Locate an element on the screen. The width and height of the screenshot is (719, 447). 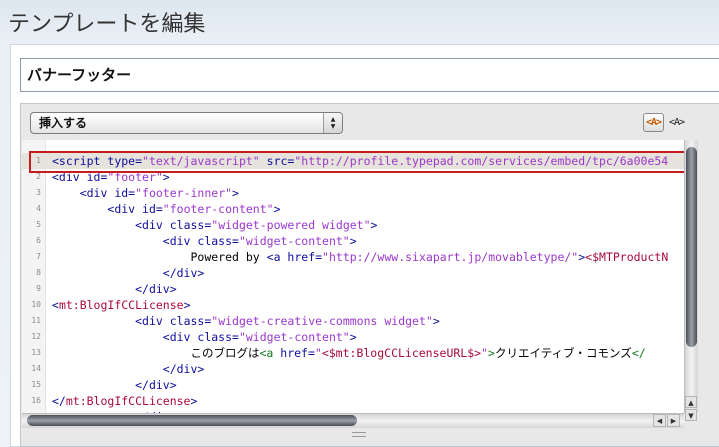
line-number: 10 is located at coordinates (36, 304).